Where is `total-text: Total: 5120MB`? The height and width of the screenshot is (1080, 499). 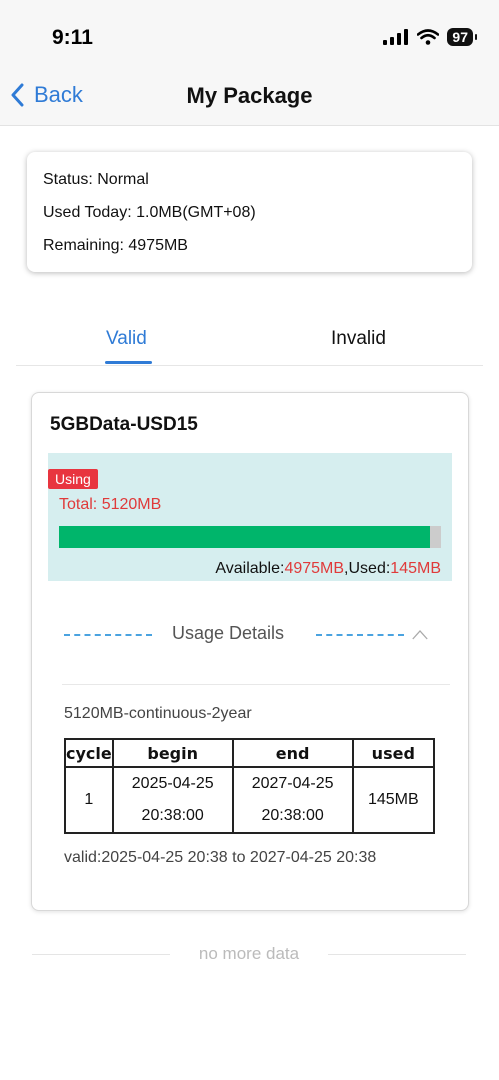
total-text: Total: 5120MB is located at coordinates (110, 504).